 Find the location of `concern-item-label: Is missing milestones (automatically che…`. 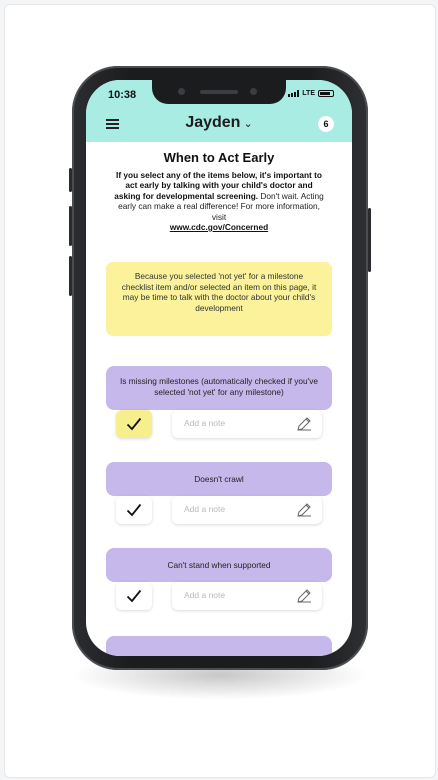

concern-item-label: Is missing milestones (automatically che… is located at coordinates (219, 386).